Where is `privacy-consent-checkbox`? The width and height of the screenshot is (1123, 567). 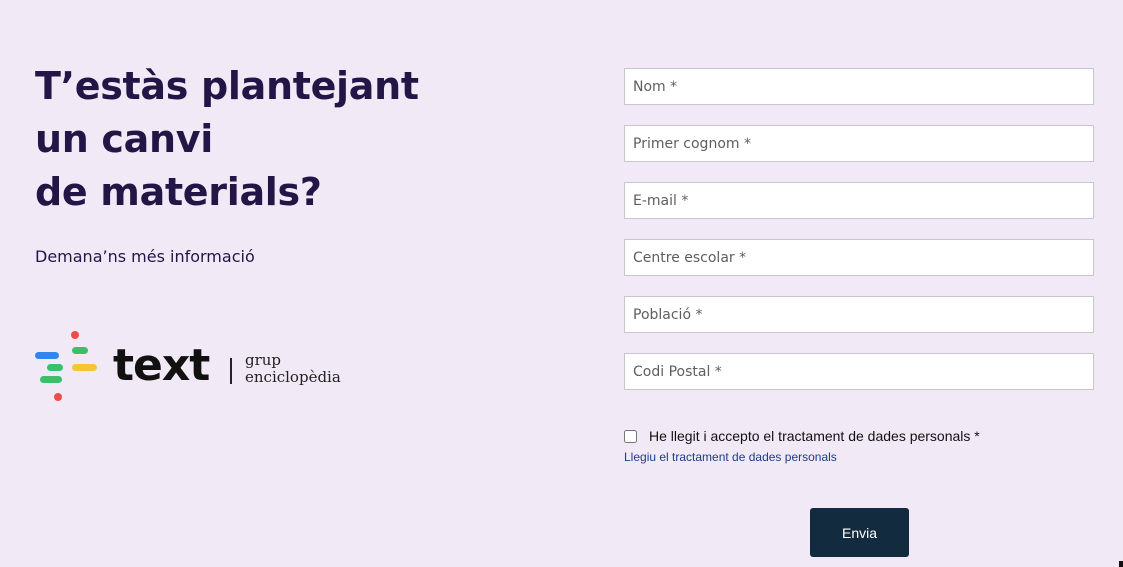 privacy-consent-checkbox is located at coordinates (630, 436).